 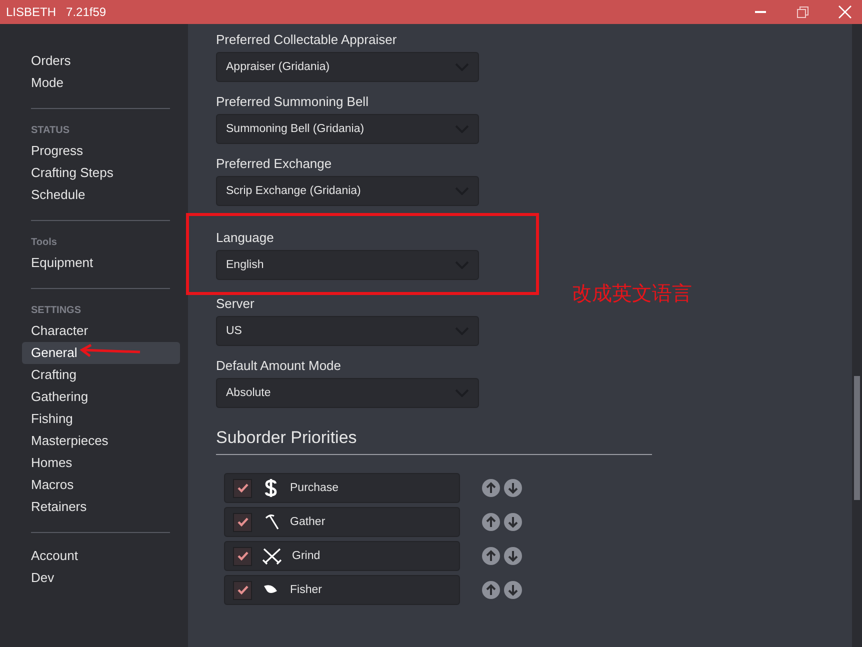 I want to click on section-header: STATUS, so click(x=51, y=130).